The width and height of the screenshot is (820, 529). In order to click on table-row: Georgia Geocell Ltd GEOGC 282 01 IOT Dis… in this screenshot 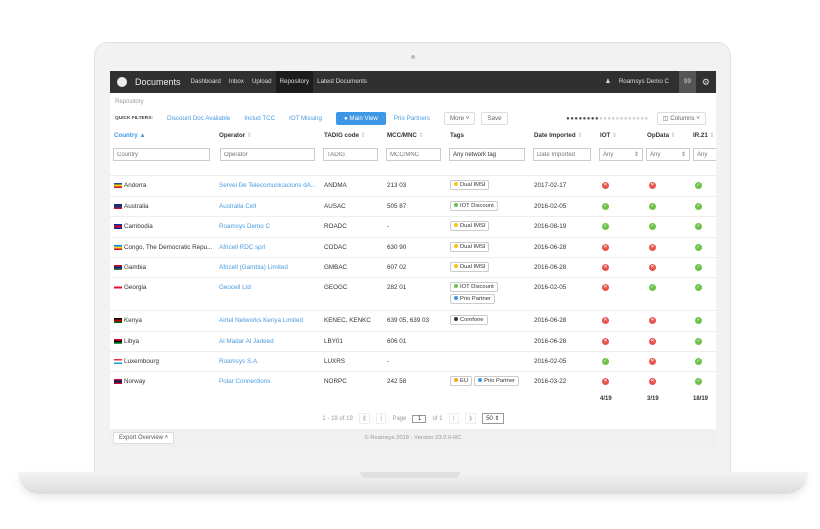, I will do `click(413, 293)`.